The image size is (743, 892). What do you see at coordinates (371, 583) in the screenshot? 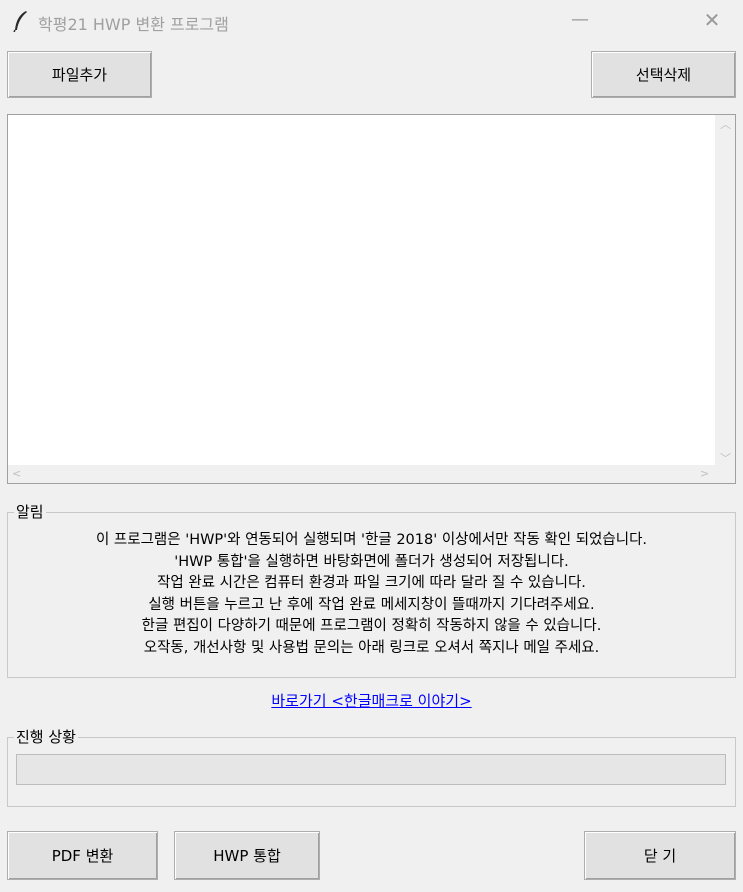
I see `notice-line: 작업 완료 시간은 컴퓨터 환경과 파일 크기에 따라 달라 질 수 있습니다.` at bounding box center [371, 583].